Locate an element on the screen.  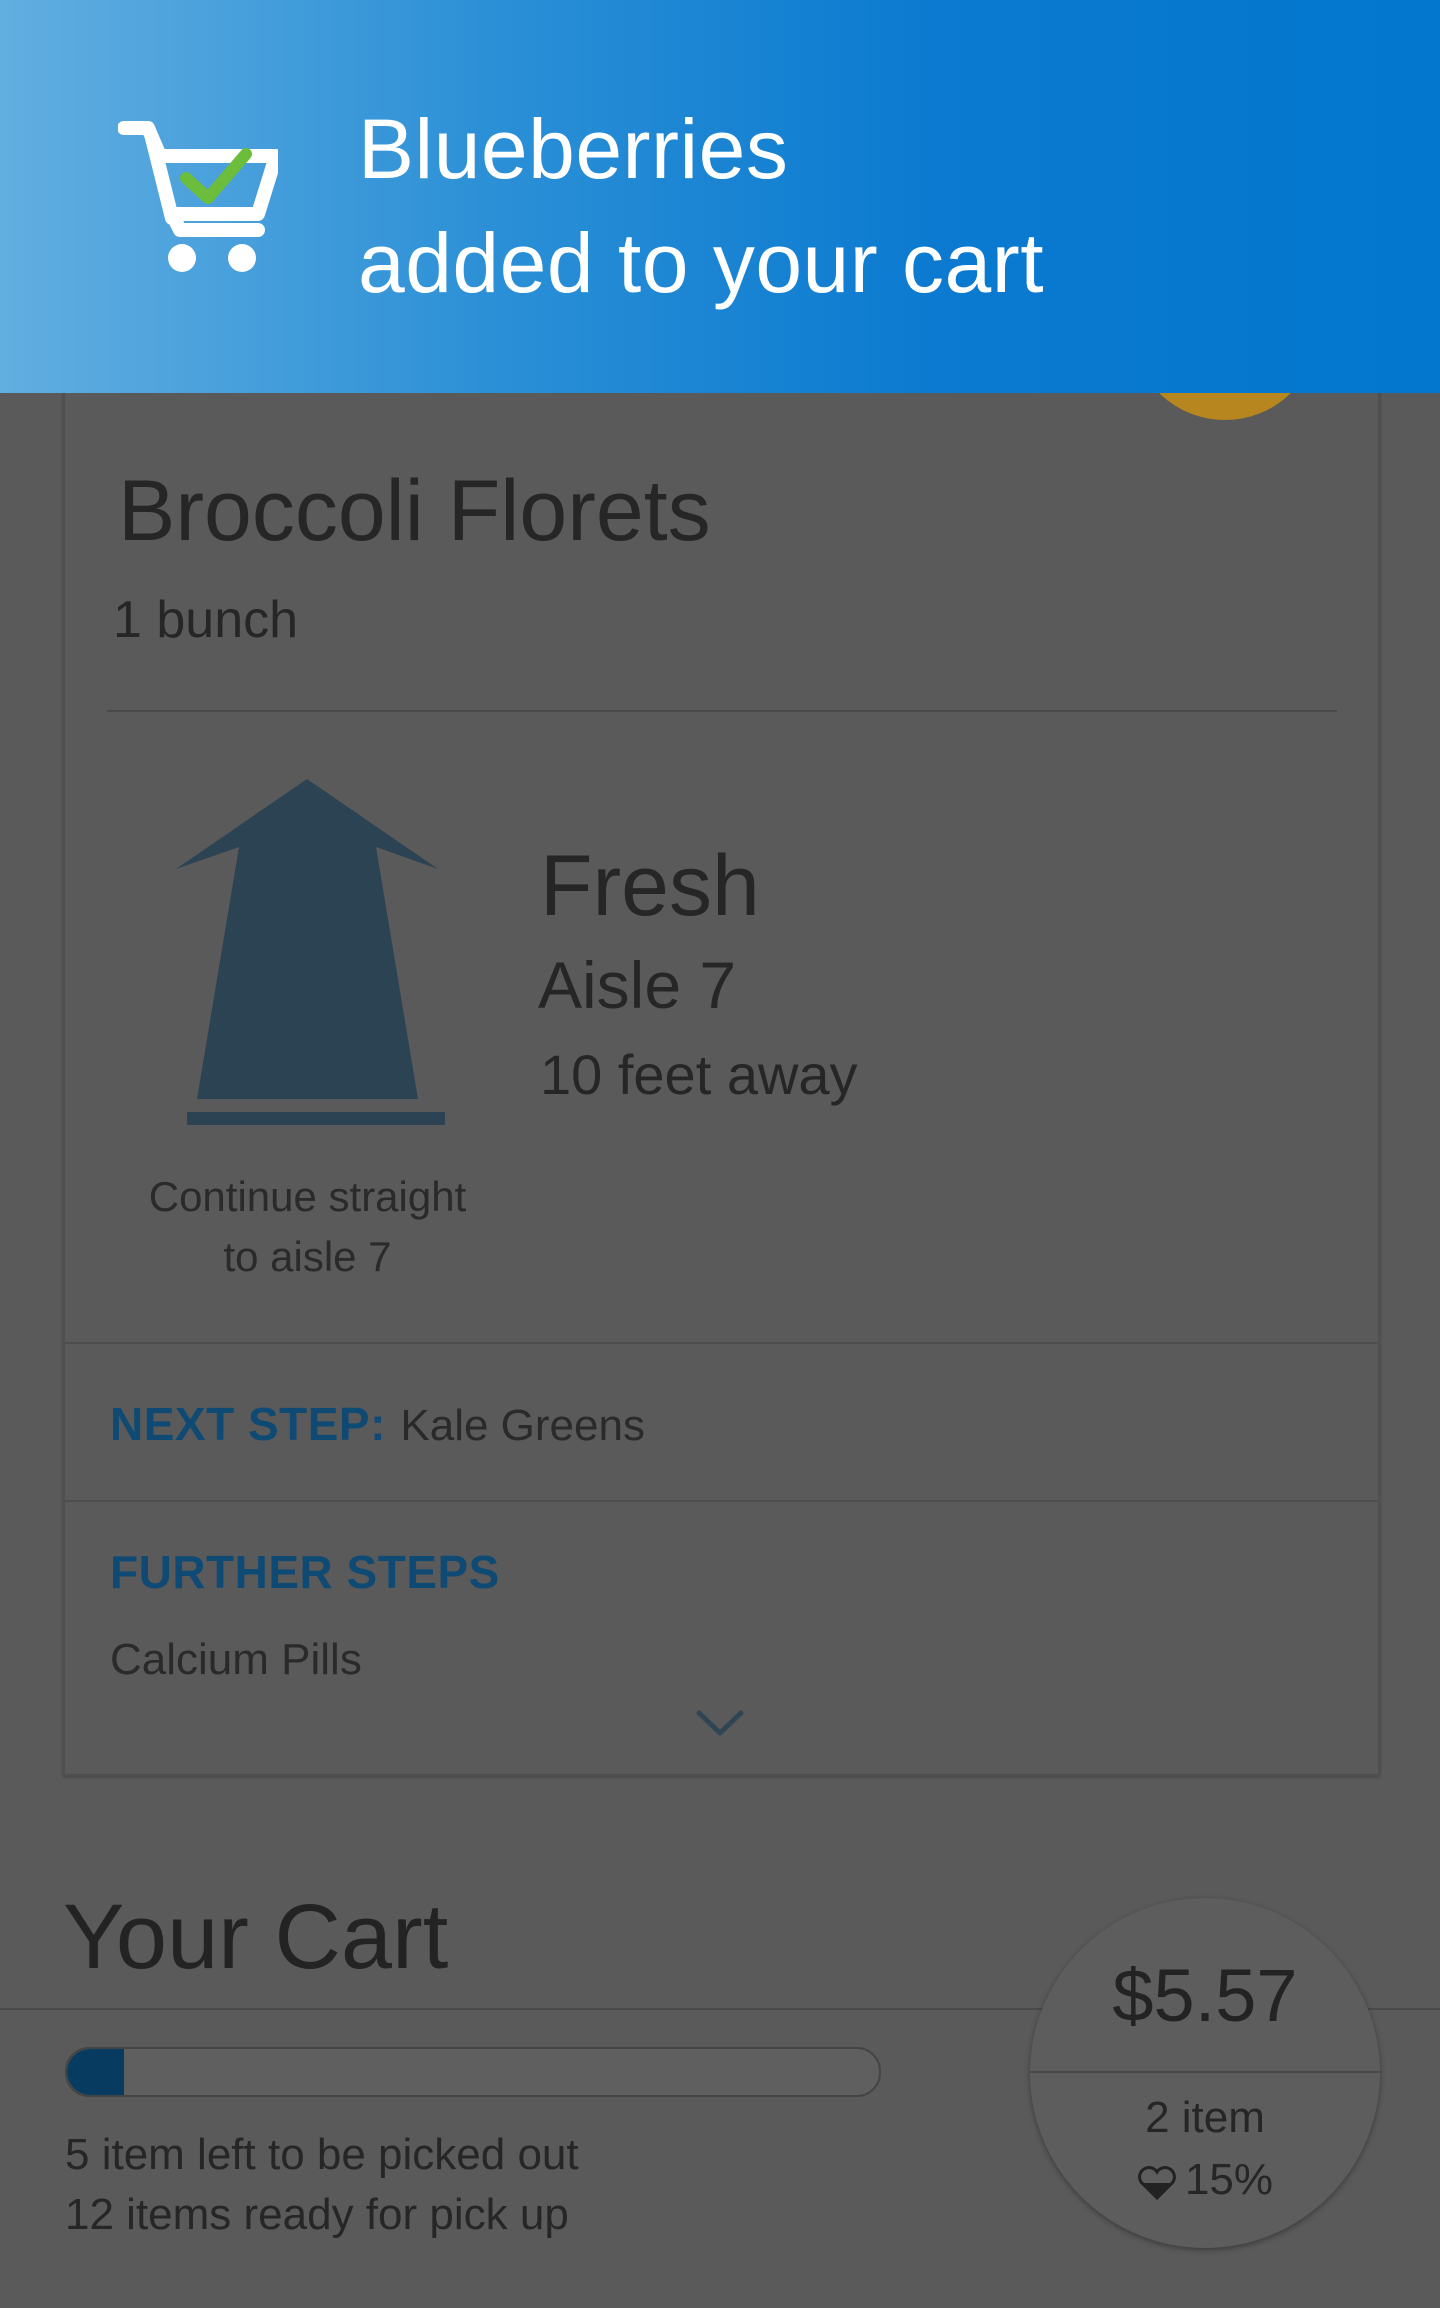
cart-check-icon is located at coordinates (198, 196).